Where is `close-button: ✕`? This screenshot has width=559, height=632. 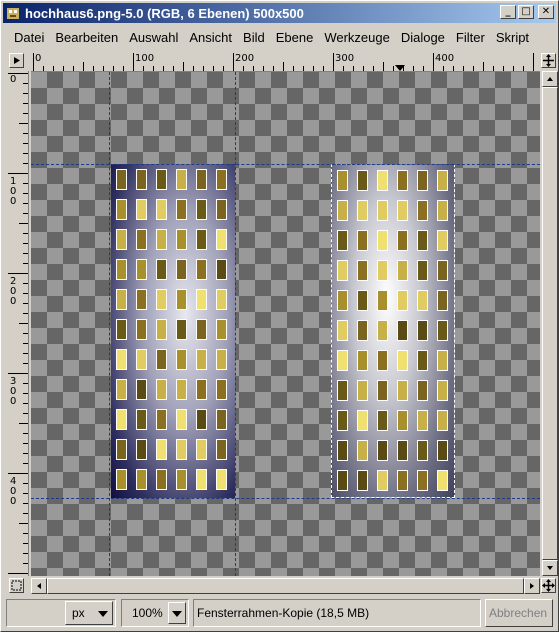 close-button: ✕ is located at coordinates (546, 12).